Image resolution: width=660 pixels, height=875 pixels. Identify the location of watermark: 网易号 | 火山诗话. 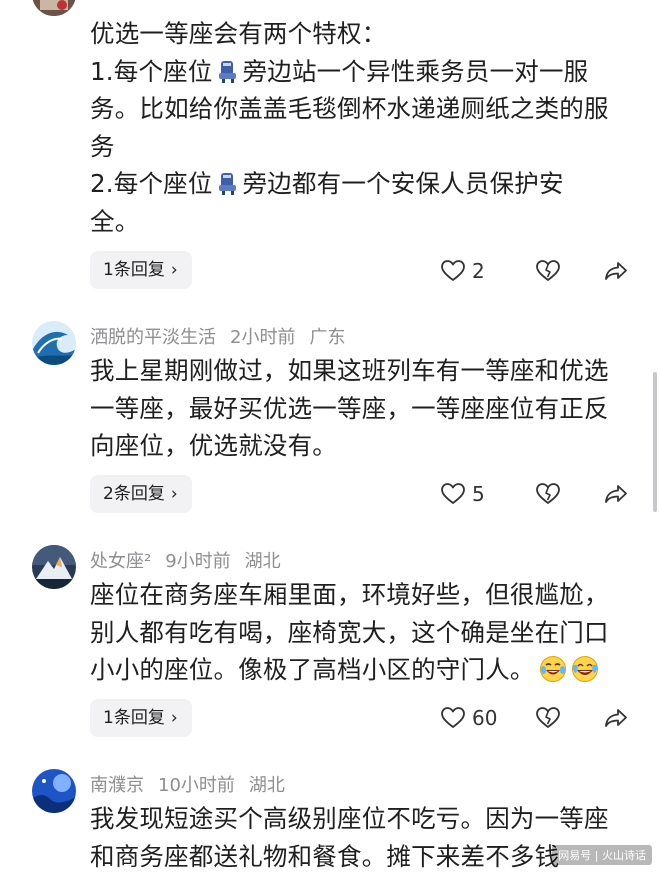
(602, 855).